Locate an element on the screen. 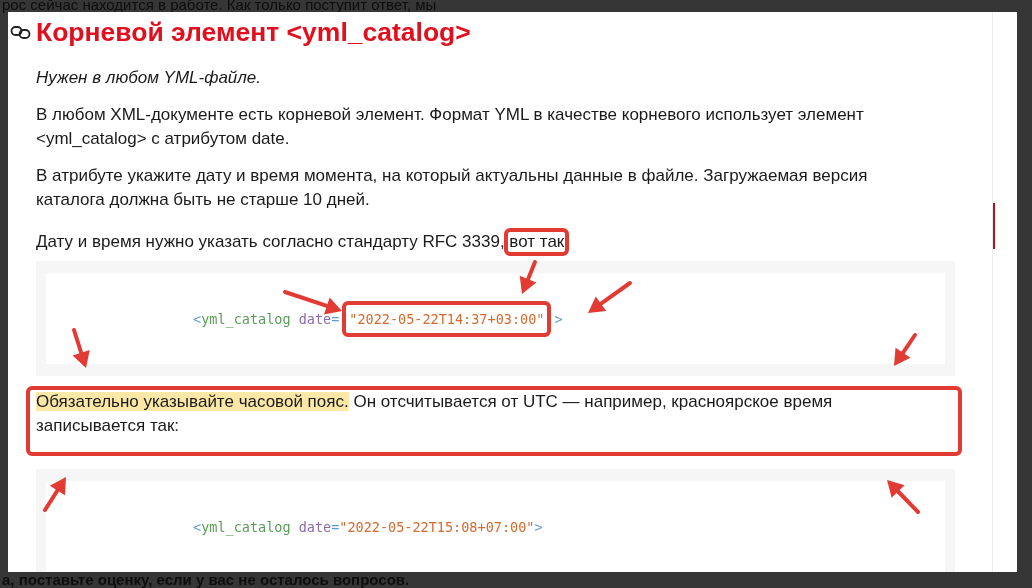 The height and width of the screenshot is (588, 1032). note-text: Обязательно указывайте часовой пояс. Он отсчитывается от UTC — например, красноярское время записывается так: is located at coordinates (494, 421).